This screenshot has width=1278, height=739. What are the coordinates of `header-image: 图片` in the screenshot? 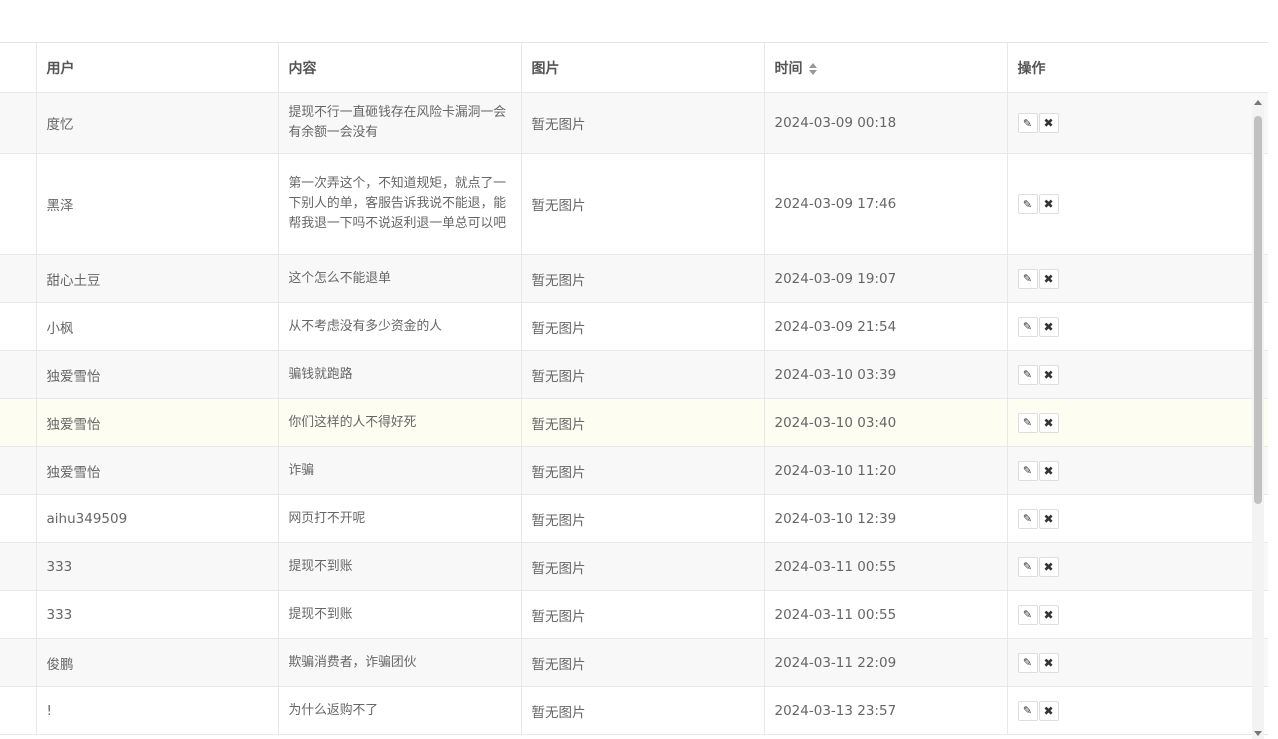 It's located at (643, 68).